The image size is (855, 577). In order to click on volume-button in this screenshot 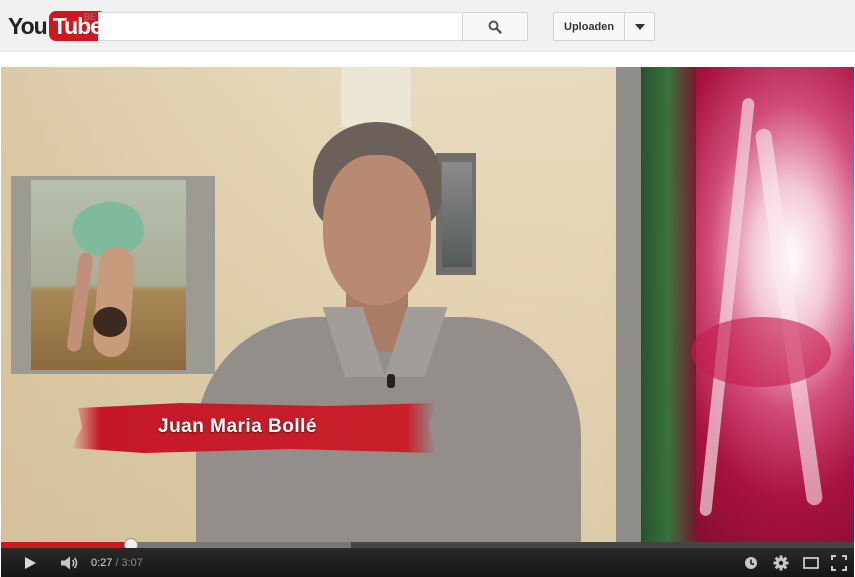, I will do `click(70, 562)`.